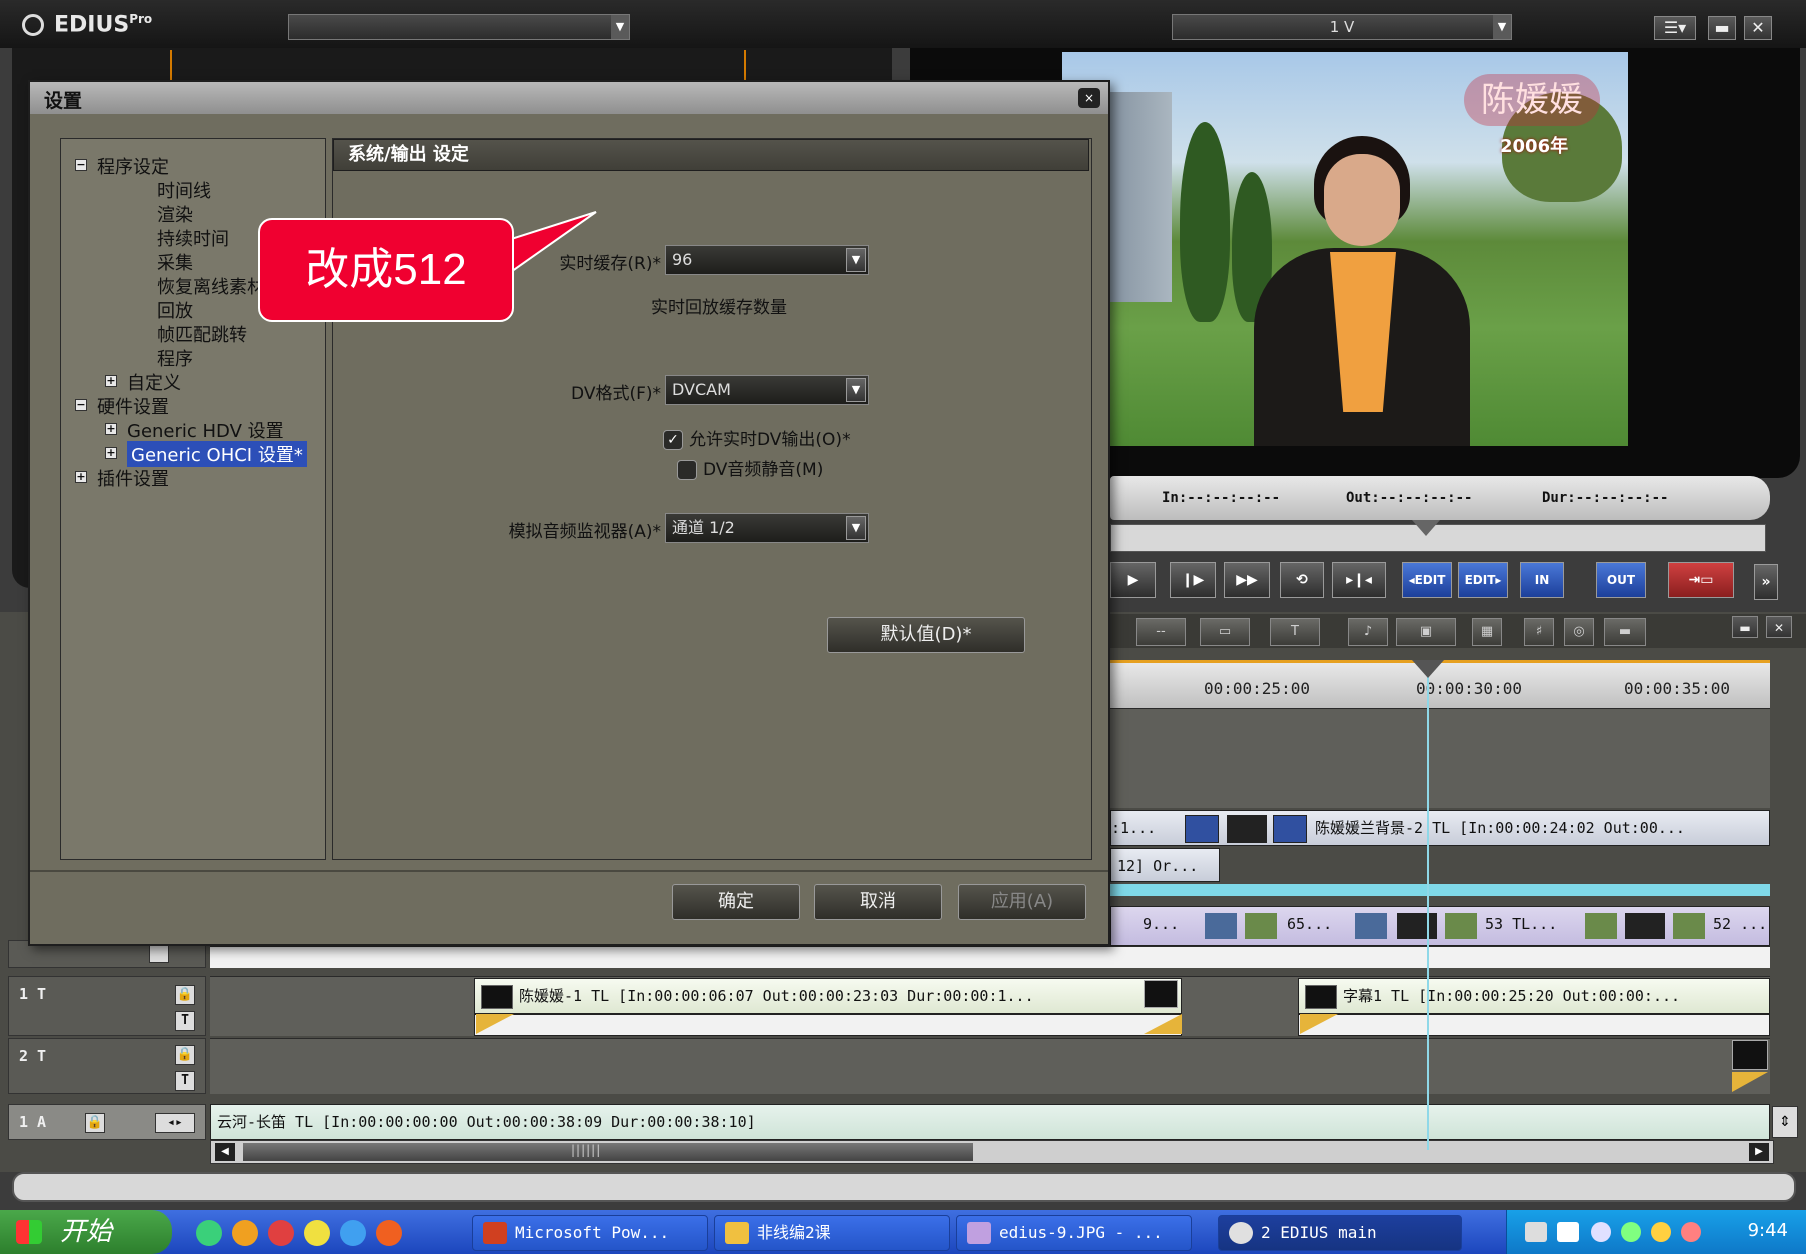  What do you see at coordinates (1625, 632) in the screenshot?
I see `sequence-button: ▬` at bounding box center [1625, 632].